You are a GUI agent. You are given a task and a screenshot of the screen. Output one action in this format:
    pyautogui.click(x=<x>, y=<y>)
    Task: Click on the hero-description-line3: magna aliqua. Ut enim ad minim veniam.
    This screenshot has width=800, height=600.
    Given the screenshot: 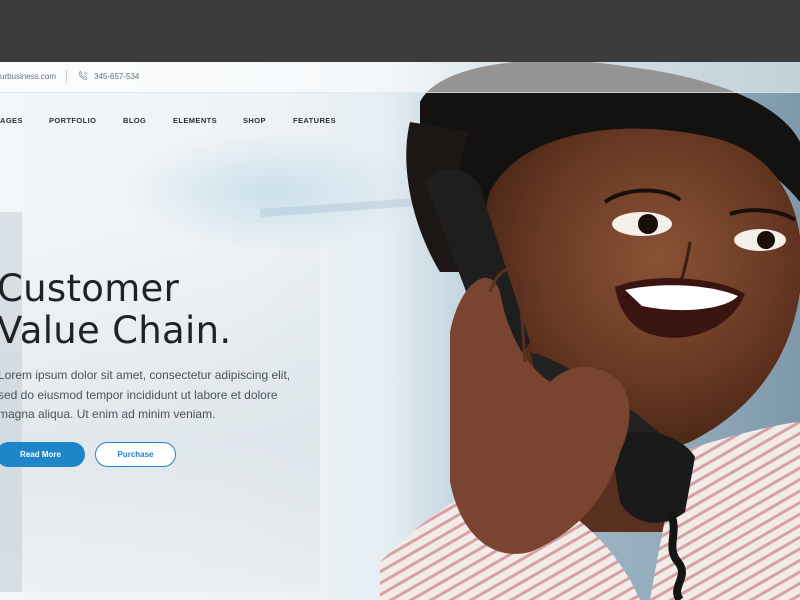 What is the action you would take?
    pyautogui.click(x=108, y=414)
    